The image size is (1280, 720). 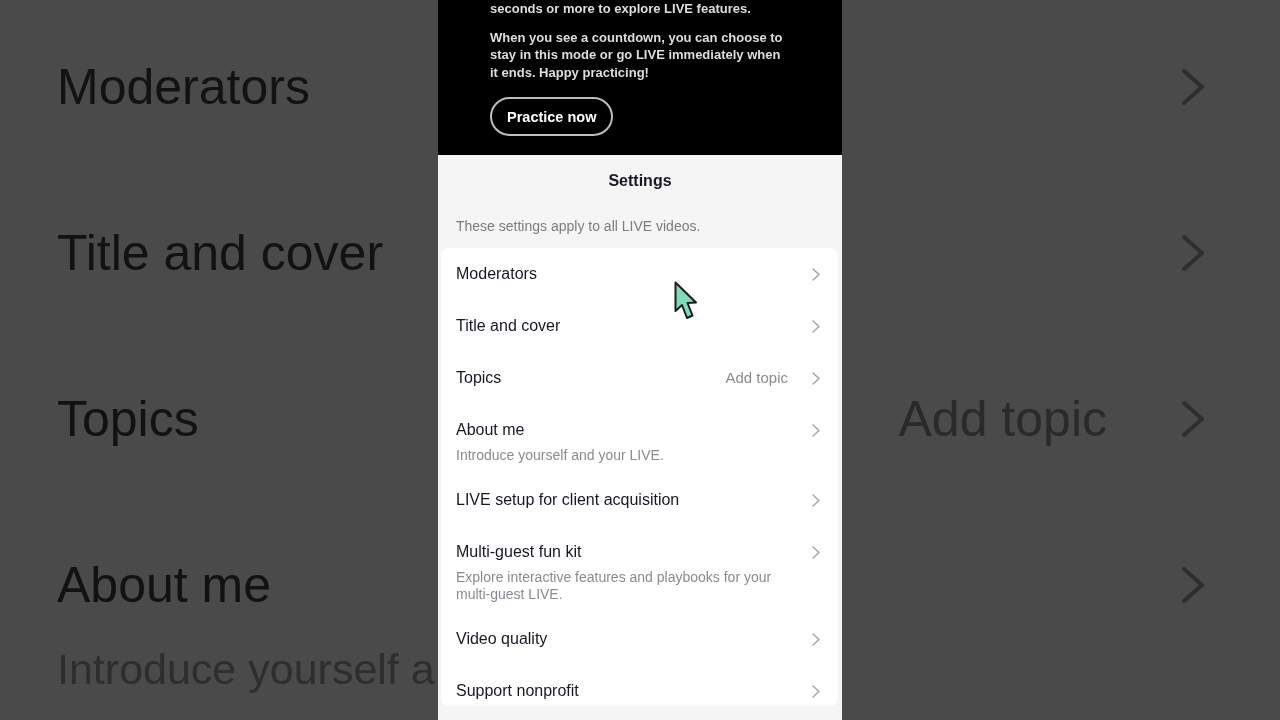 I want to click on setting-label: Moderators, so click(x=496, y=274).